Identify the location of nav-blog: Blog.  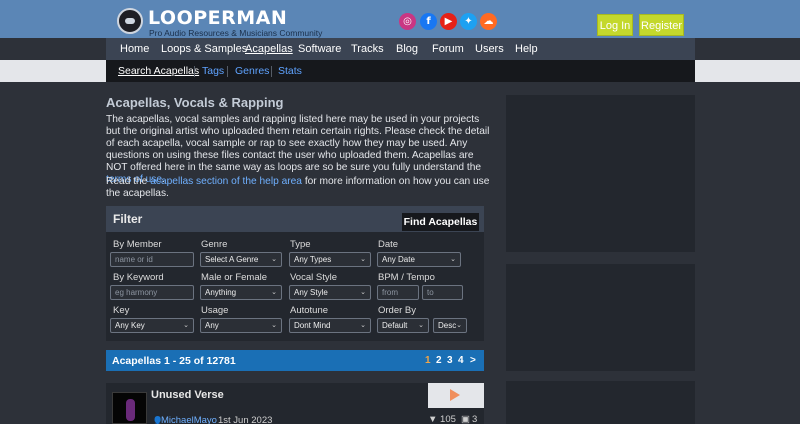
(407, 49).